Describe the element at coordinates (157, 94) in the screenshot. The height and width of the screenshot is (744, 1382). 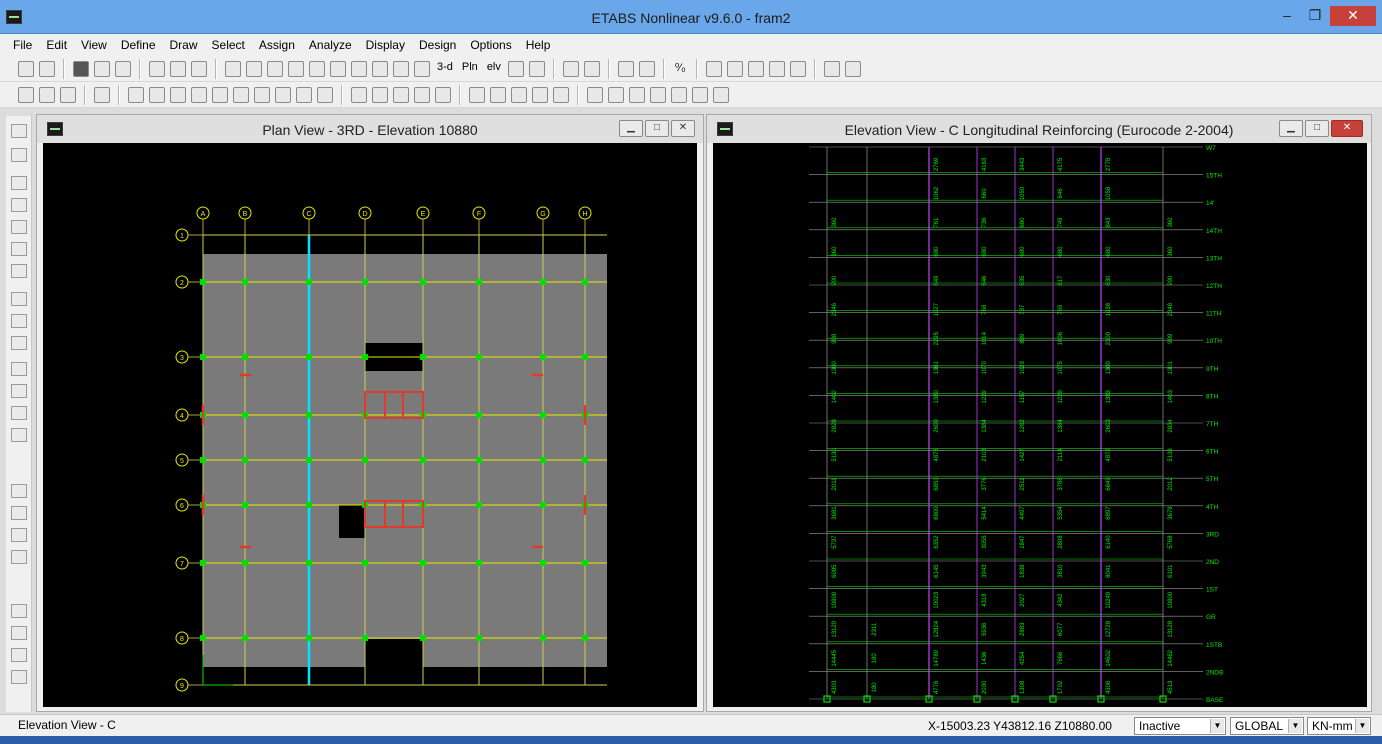
I see `frame-sections-icon` at that location.